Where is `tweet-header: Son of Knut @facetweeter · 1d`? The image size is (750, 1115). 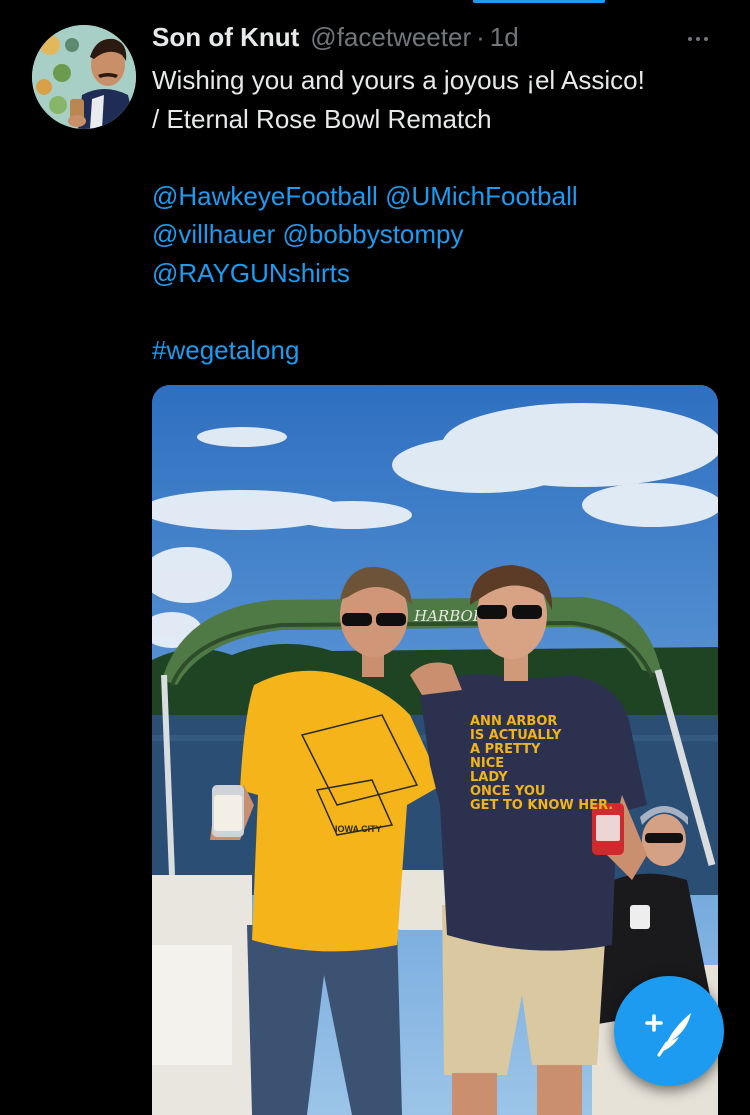
tweet-header: Son of Knut @facetweeter · 1d is located at coordinates (436, 40).